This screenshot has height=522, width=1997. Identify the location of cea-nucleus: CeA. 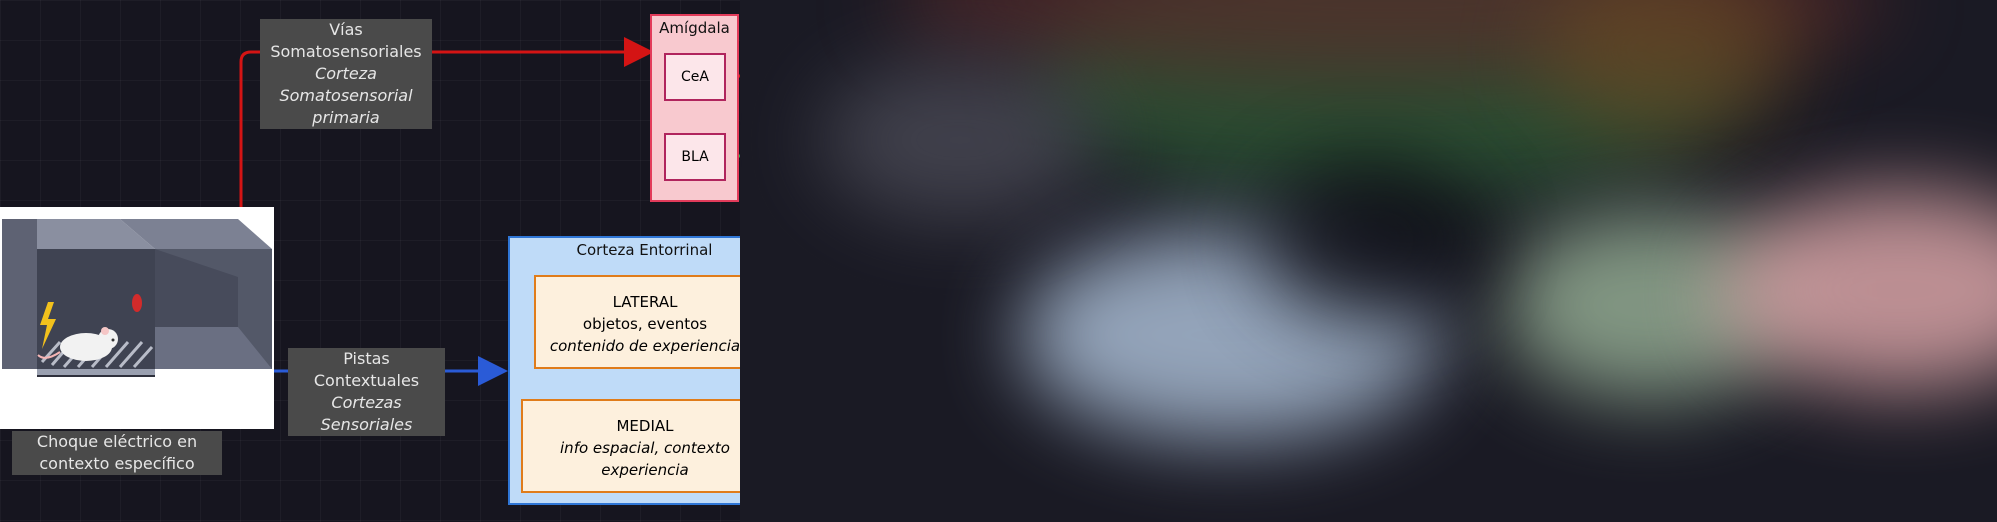
(695, 77).